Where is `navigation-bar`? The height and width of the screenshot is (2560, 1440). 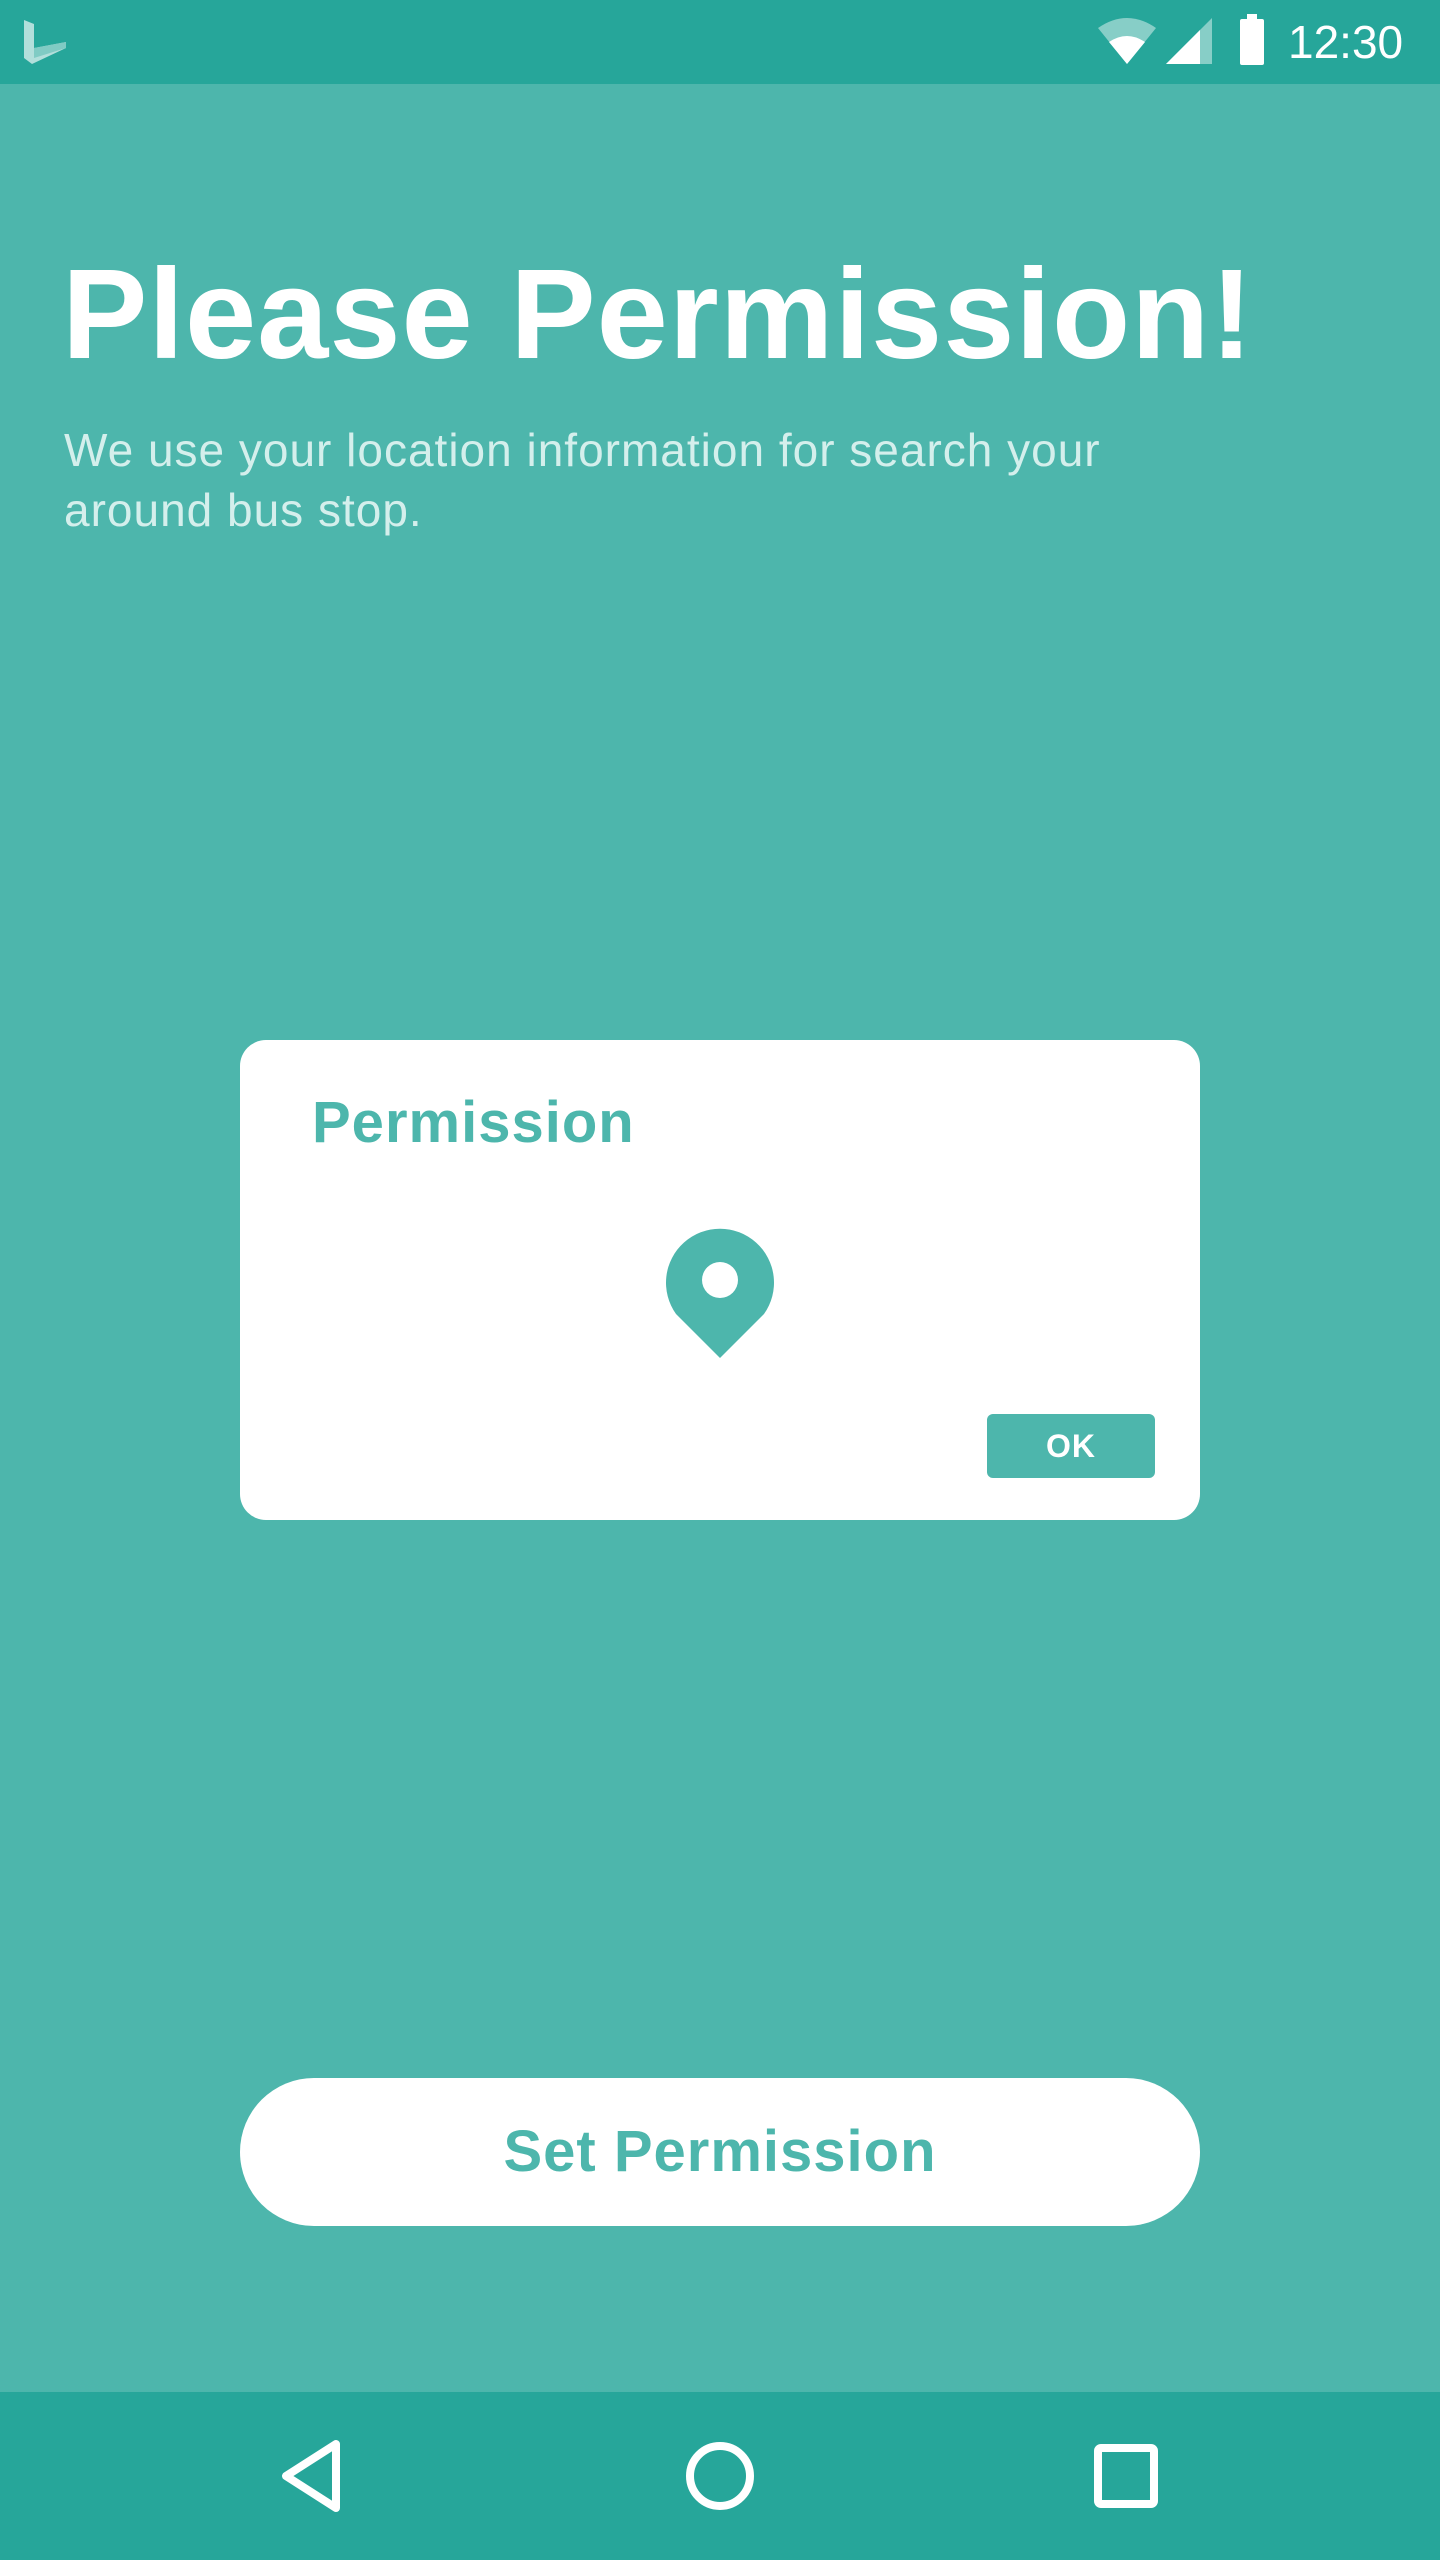
navigation-bar is located at coordinates (720, 2476).